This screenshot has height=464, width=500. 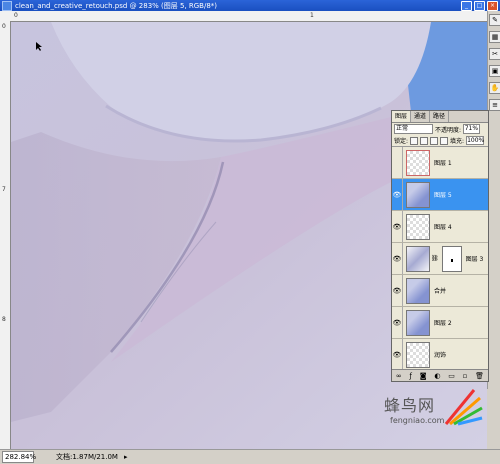 I want to click on layer-row-2: 👁 图层 2, so click(x=440, y=323).